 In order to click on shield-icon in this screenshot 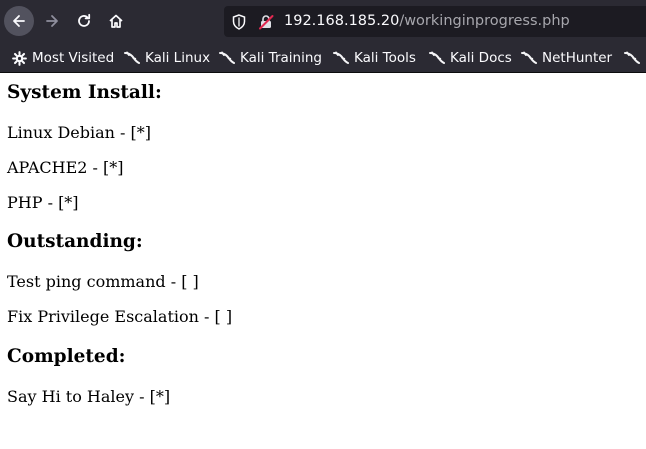, I will do `click(239, 22)`.